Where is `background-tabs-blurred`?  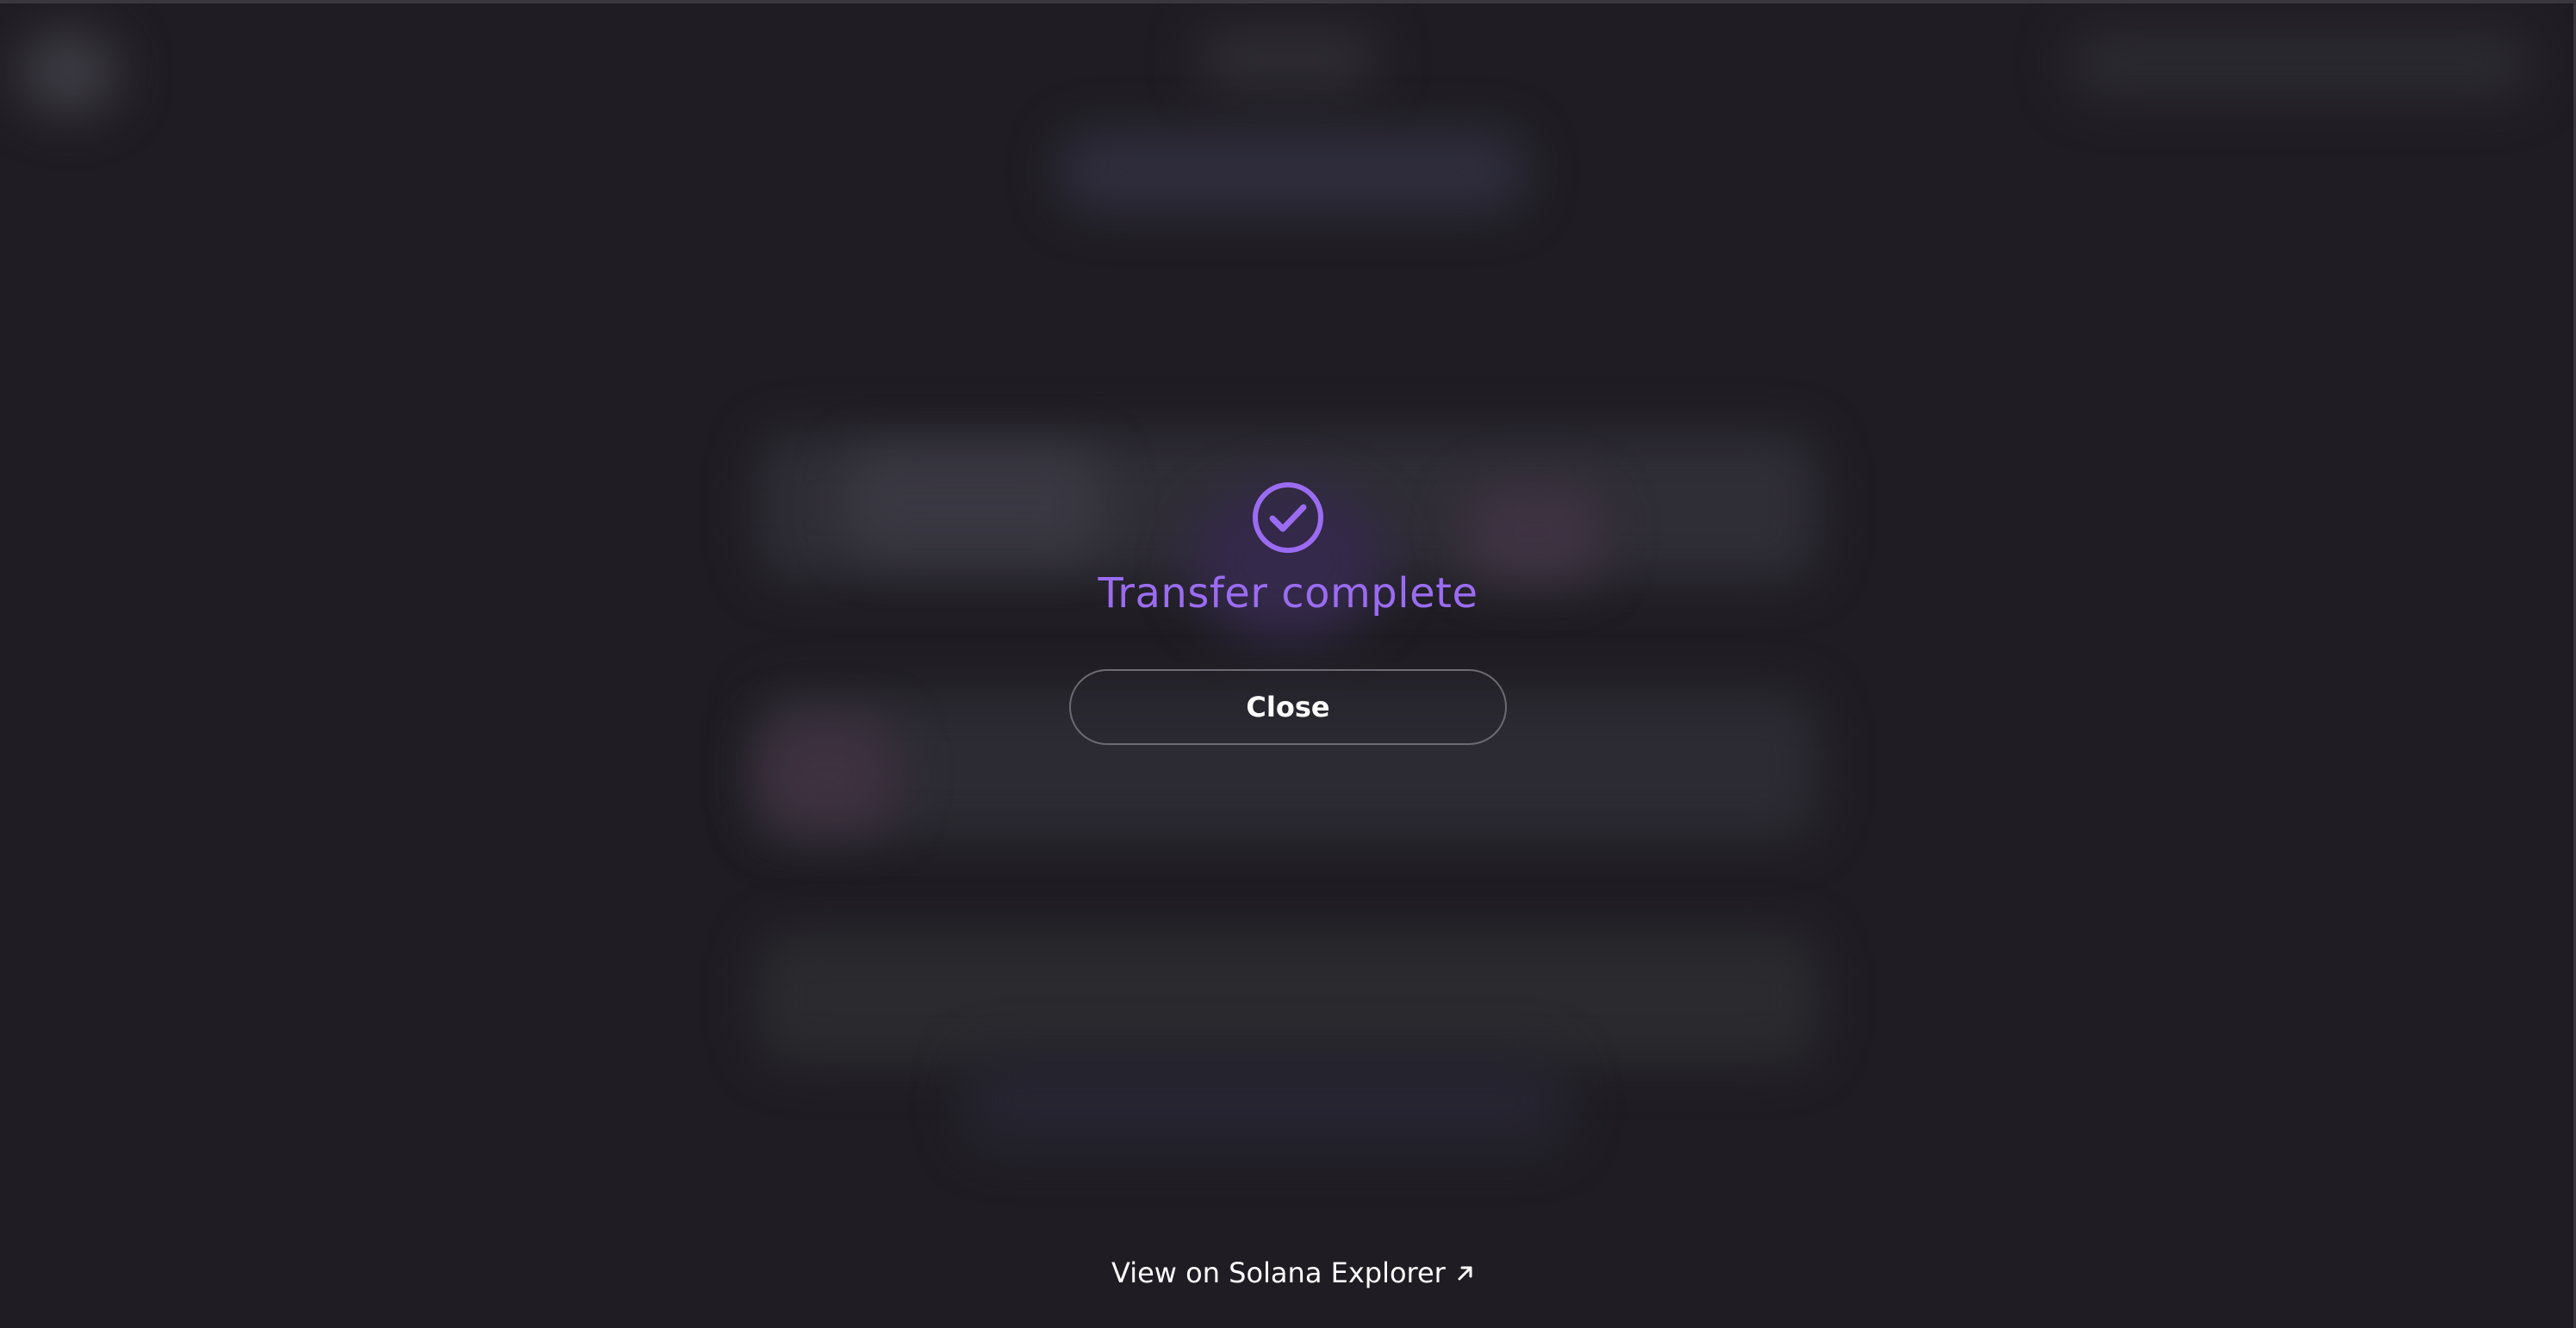 background-tabs-blurred is located at coordinates (1293, 171).